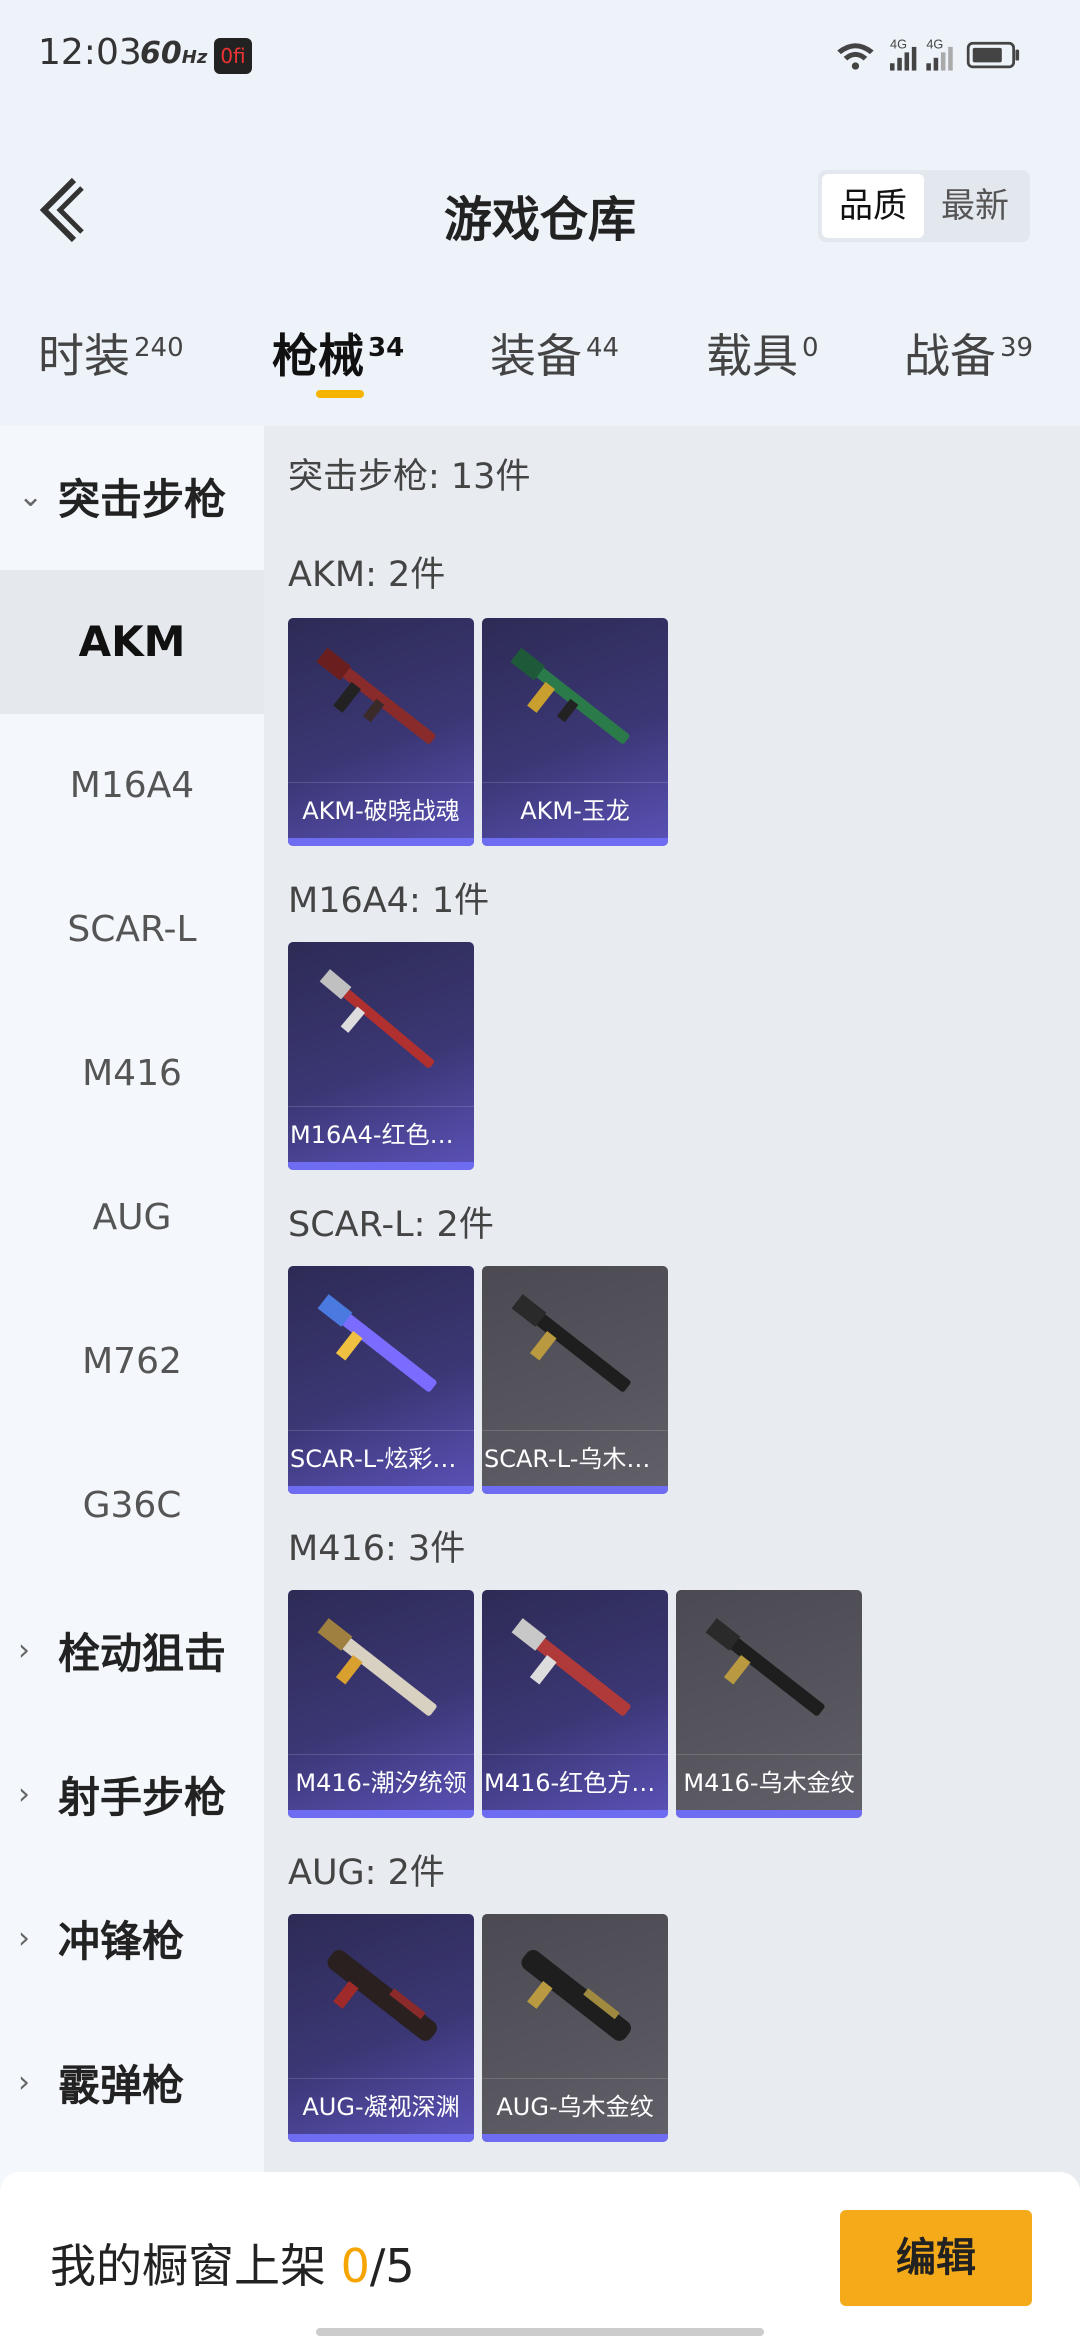 The image size is (1080, 2340). I want to click on home-indicator, so click(540, 2332).